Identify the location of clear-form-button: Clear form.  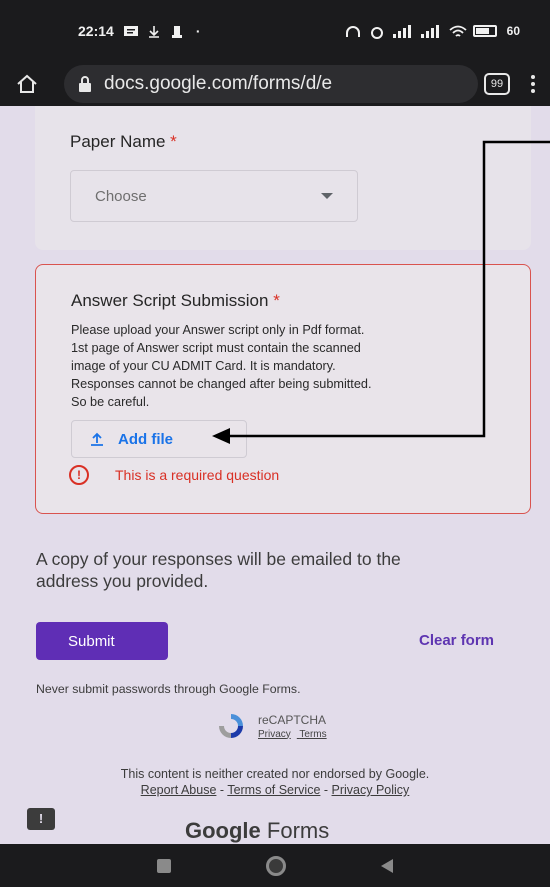
(456, 640).